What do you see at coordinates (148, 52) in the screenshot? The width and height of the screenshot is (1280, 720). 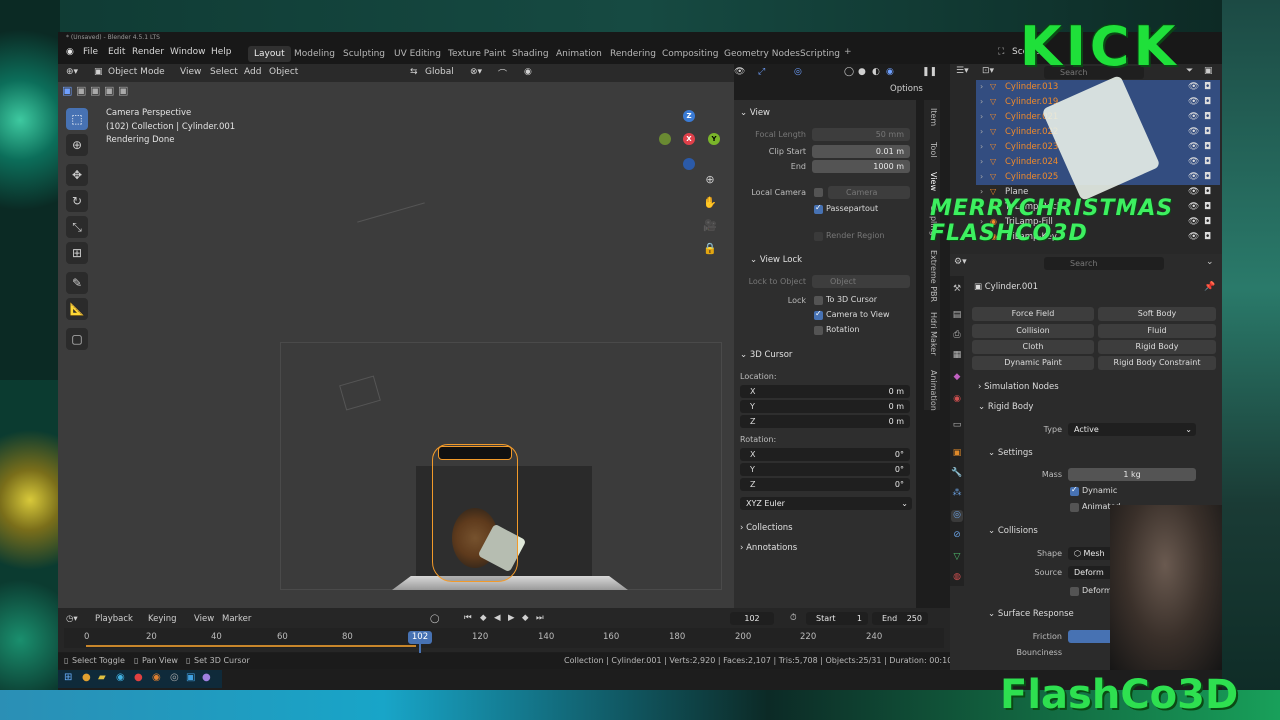 I see `menu-render: Render` at bounding box center [148, 52].